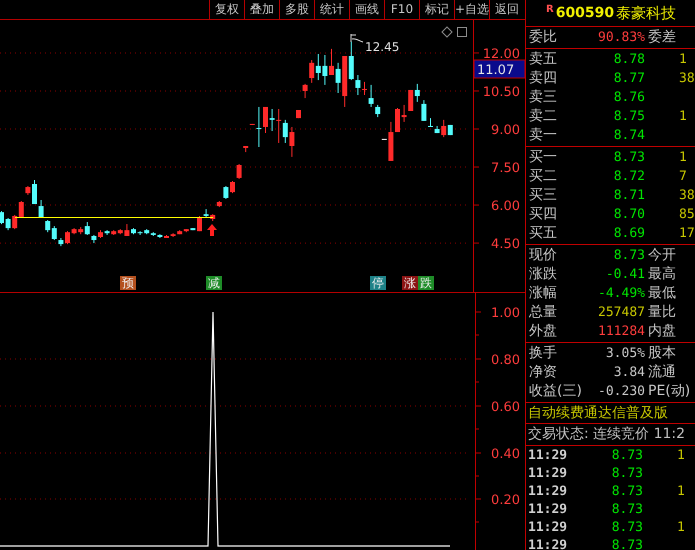  Describe the element at coordinates (543, 195) in the screenshot. I see `order-label: 买三` at that location.